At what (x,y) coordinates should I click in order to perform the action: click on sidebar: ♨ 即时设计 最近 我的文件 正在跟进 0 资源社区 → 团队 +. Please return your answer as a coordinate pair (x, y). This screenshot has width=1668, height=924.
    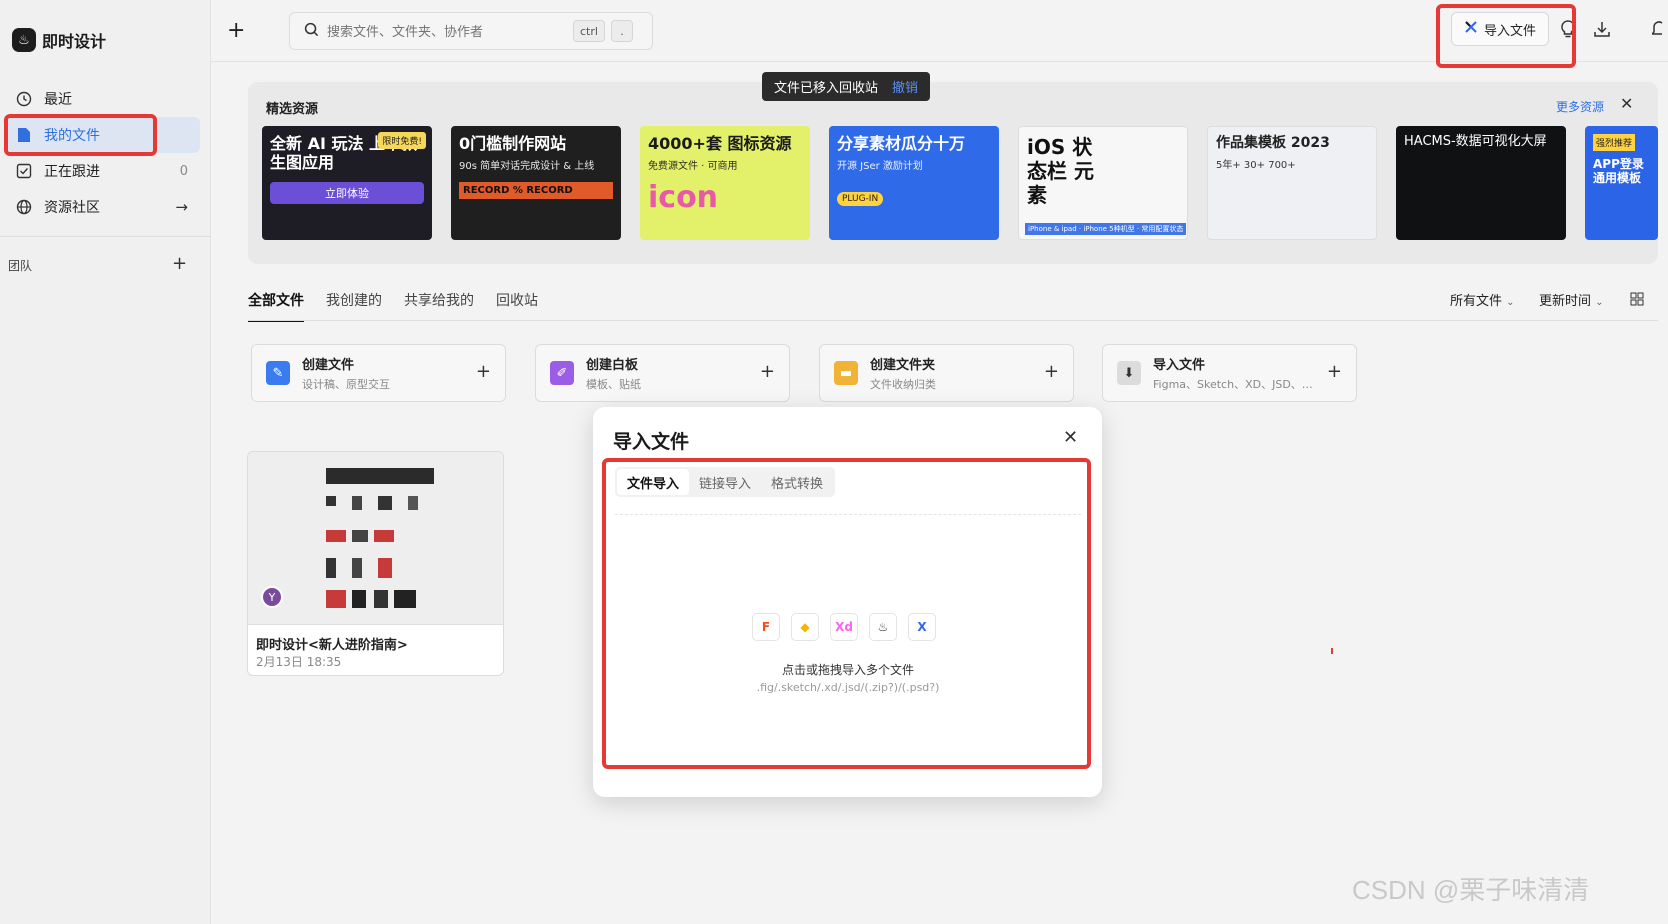
    Looking at the image, I should click on (105, 462).